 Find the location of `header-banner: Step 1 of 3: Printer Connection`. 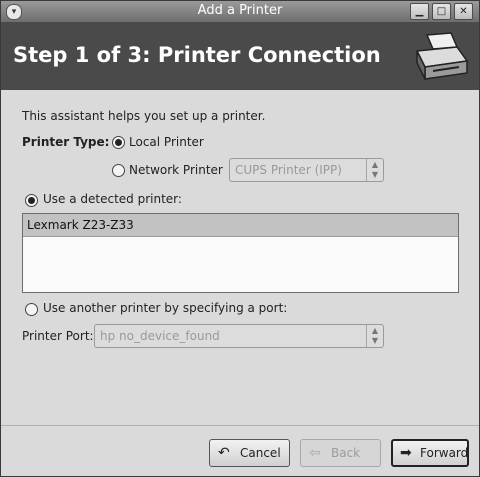

header-banner: Step 1 of 3: Printer Connection is located at coordinates (240, 56).